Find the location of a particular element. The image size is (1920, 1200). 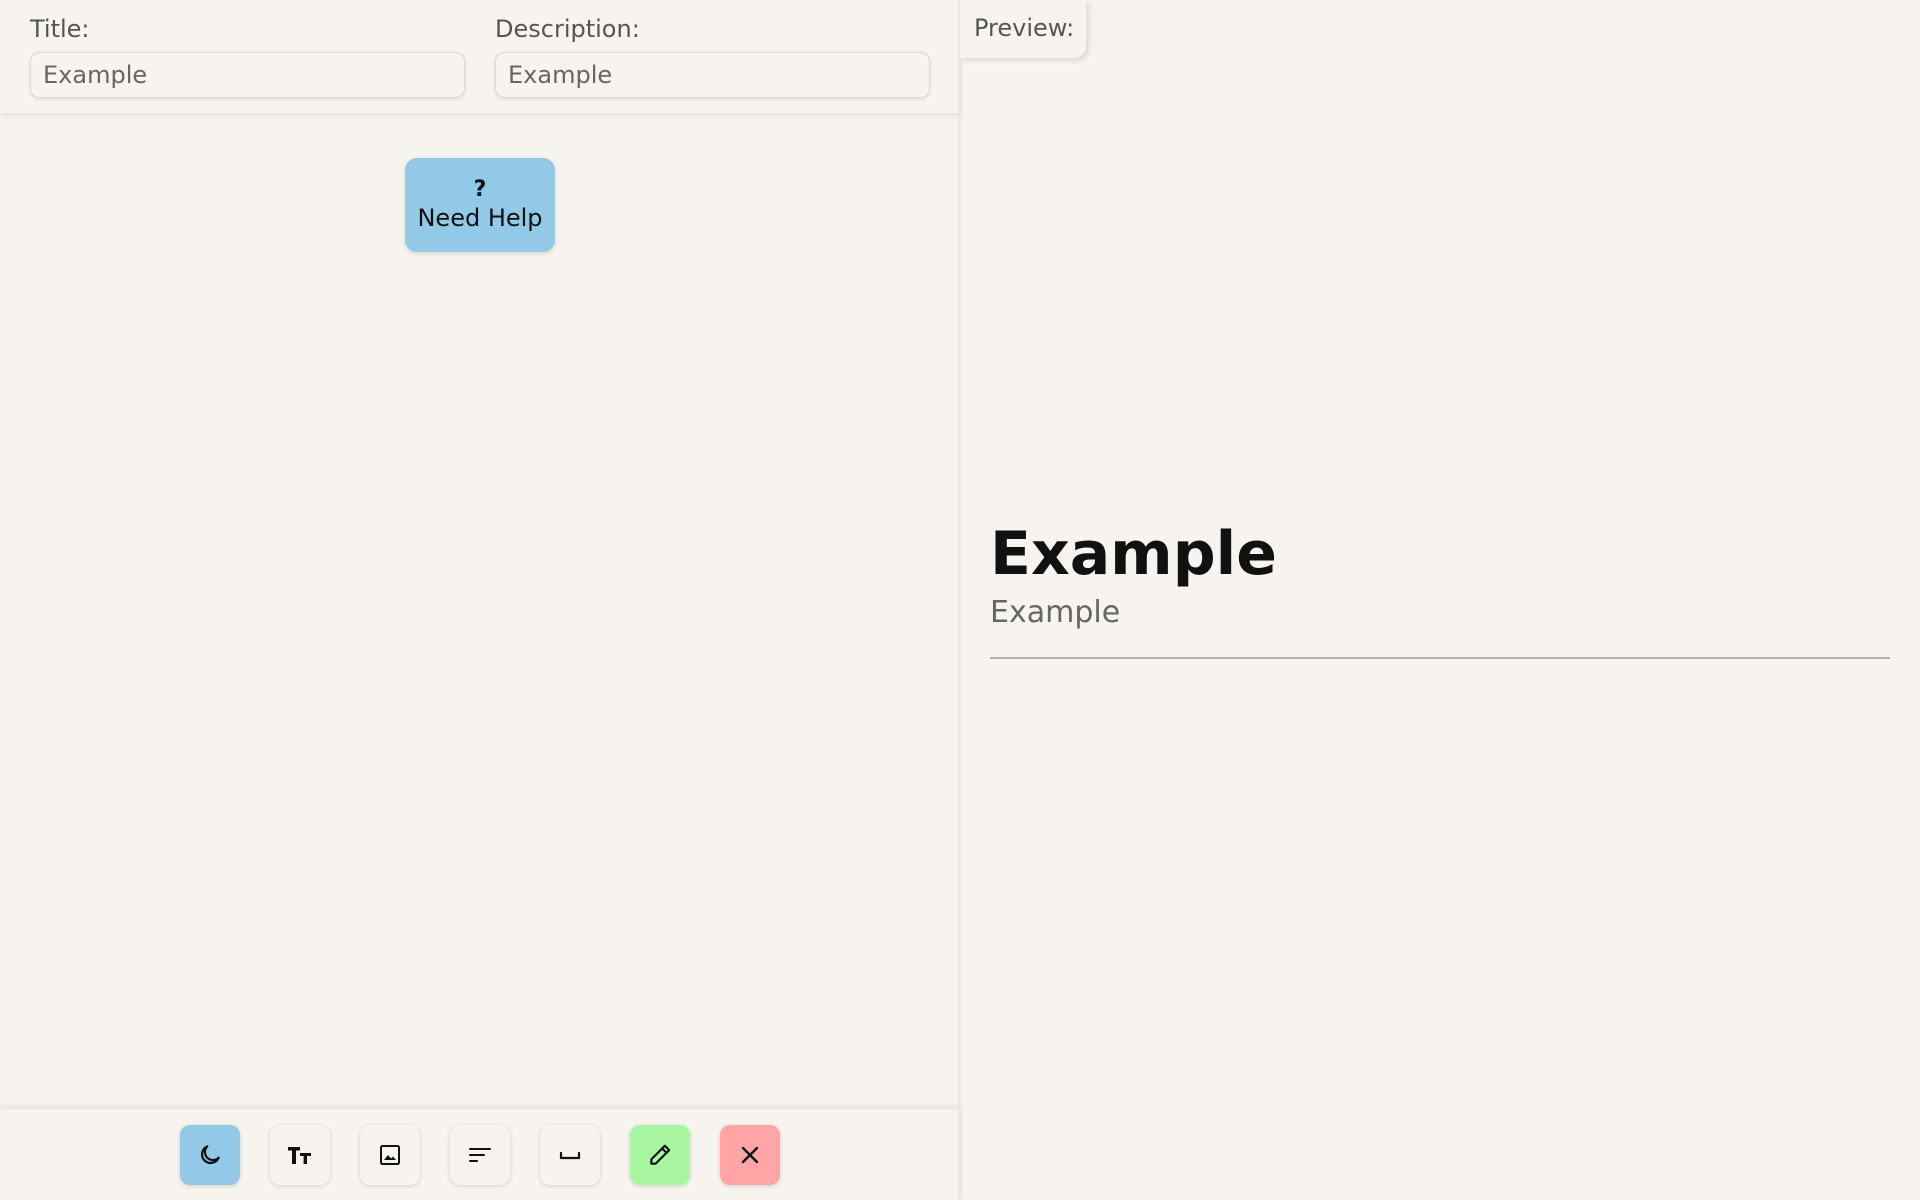

preview-tab: Preview: is located at coordinates (1023, 29).